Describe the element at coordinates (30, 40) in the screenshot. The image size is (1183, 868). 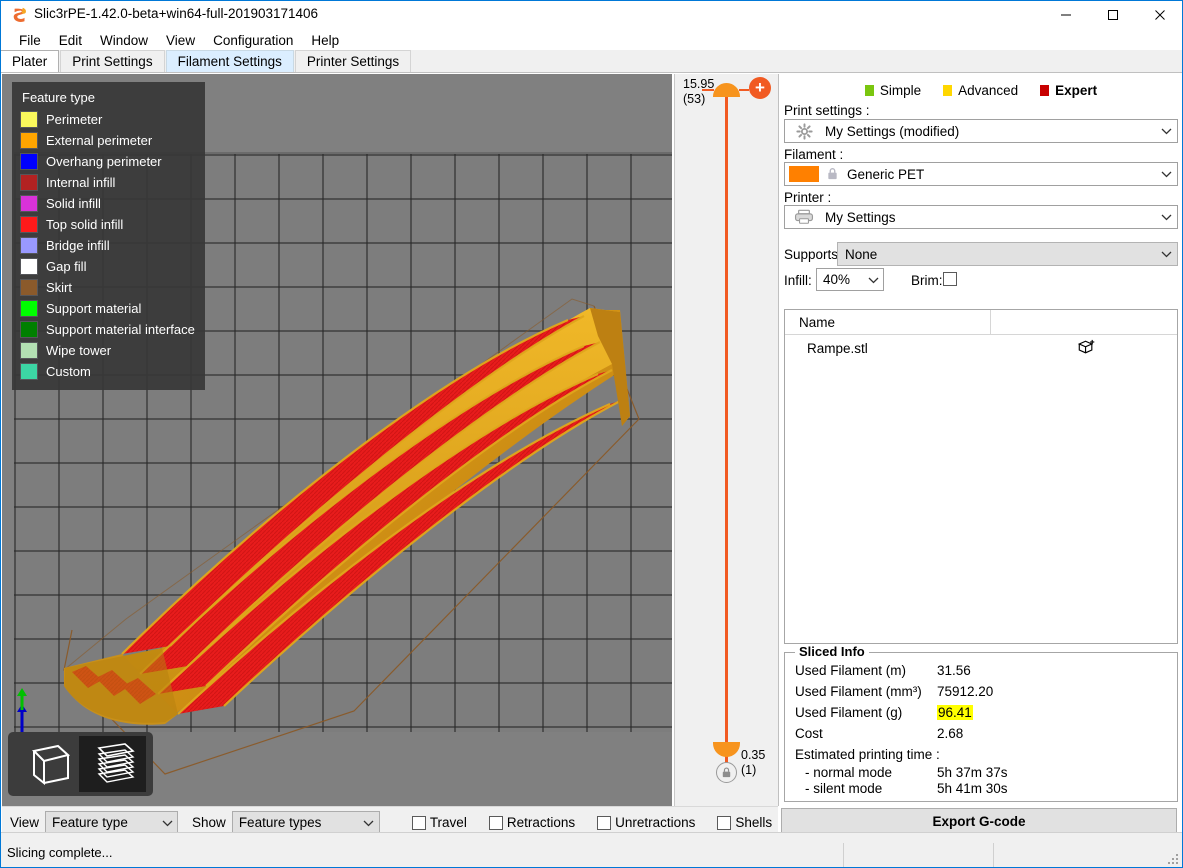
I see `menu-file: File` at that location.